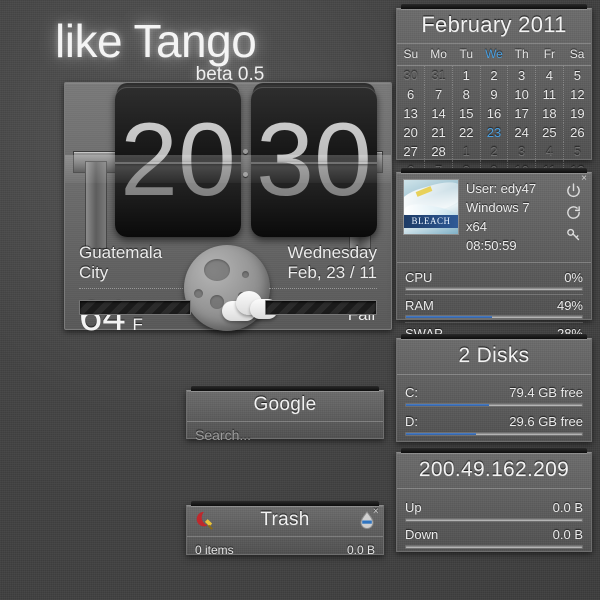 This screenshot has height=600, width=600. I want to click on calendar-week-row: 6789101112, so click(494, 94).